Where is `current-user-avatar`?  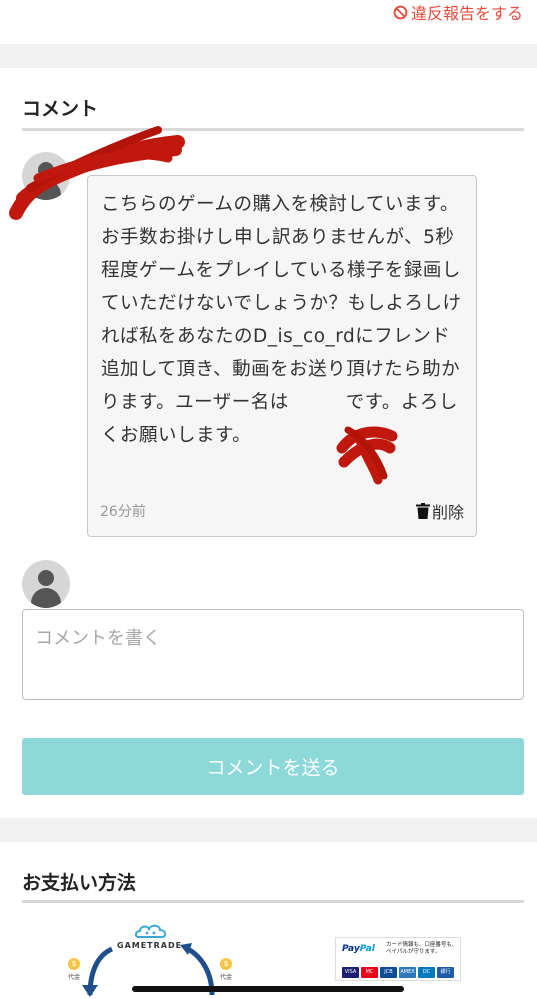 current-user-avatar is located at coordinates (46, 584).